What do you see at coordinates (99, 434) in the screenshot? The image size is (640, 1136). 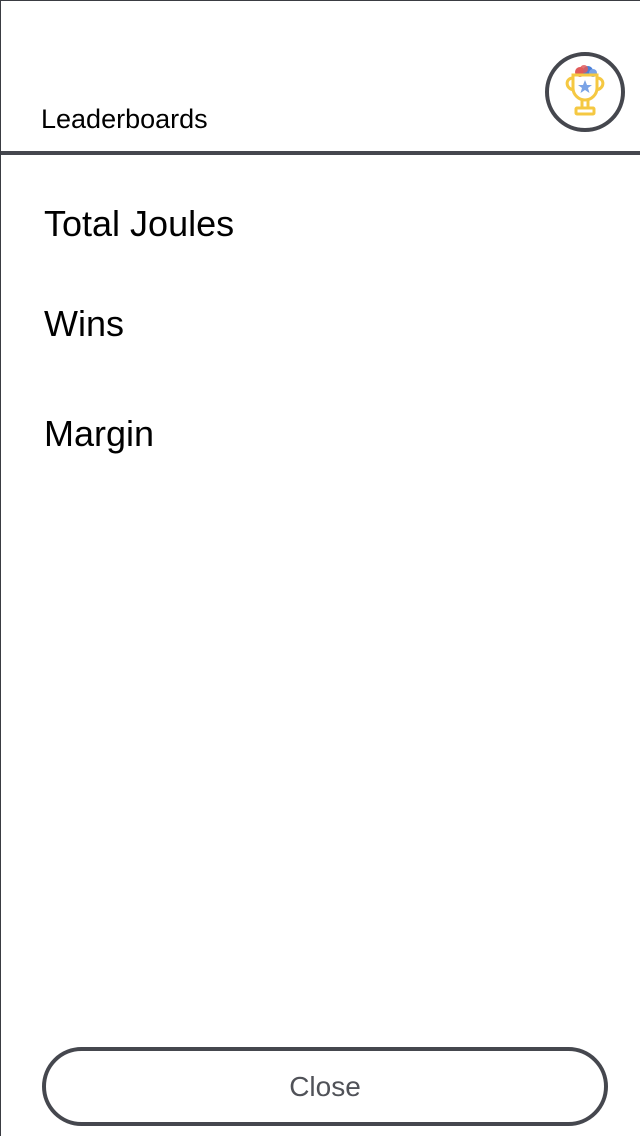 I see `leaderboard-item-margin: Margin` at bounding box center [99, 434].